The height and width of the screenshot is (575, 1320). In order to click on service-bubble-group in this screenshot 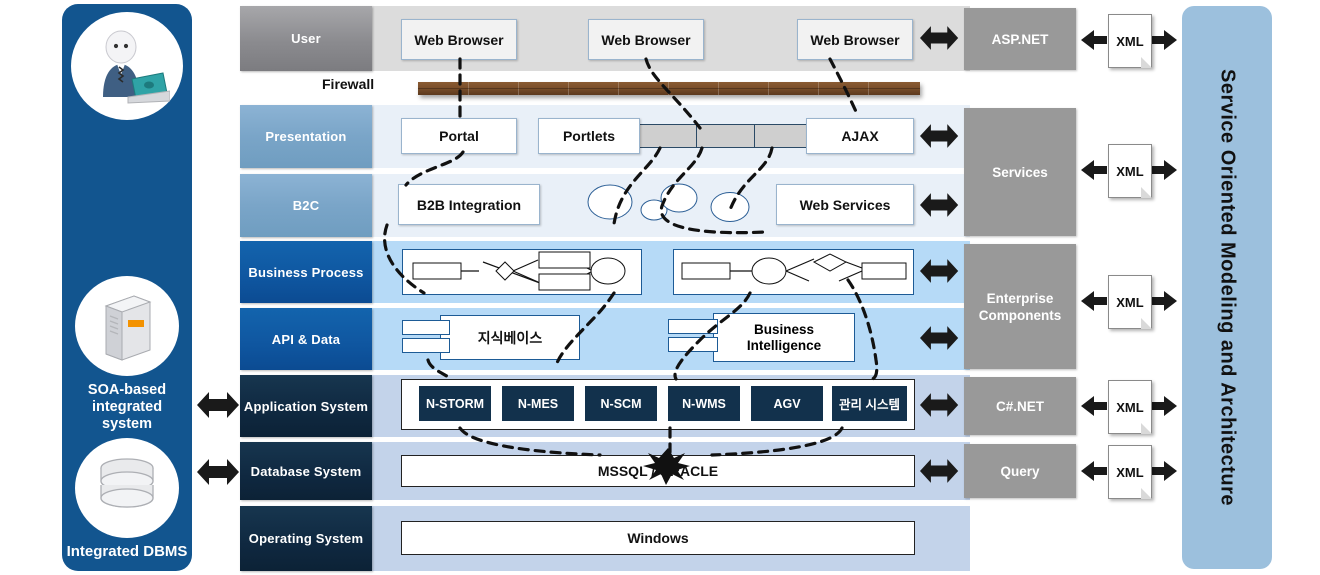, I will do `click(668, 202)`.